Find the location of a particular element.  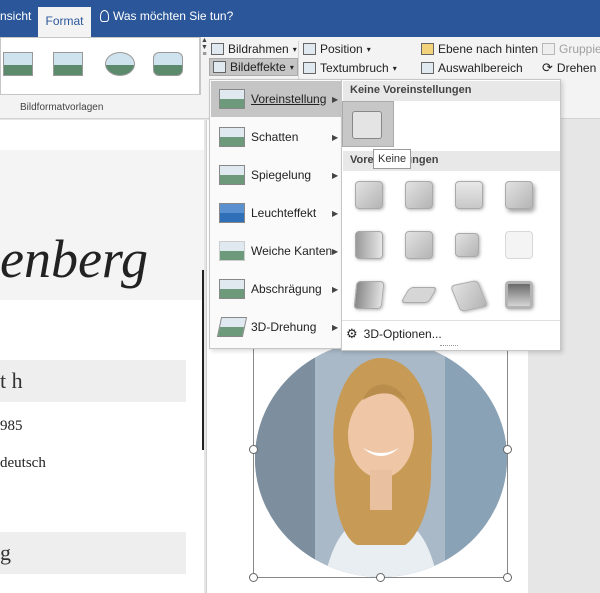

glow-effect-icon is located at coordinates (232, 213).